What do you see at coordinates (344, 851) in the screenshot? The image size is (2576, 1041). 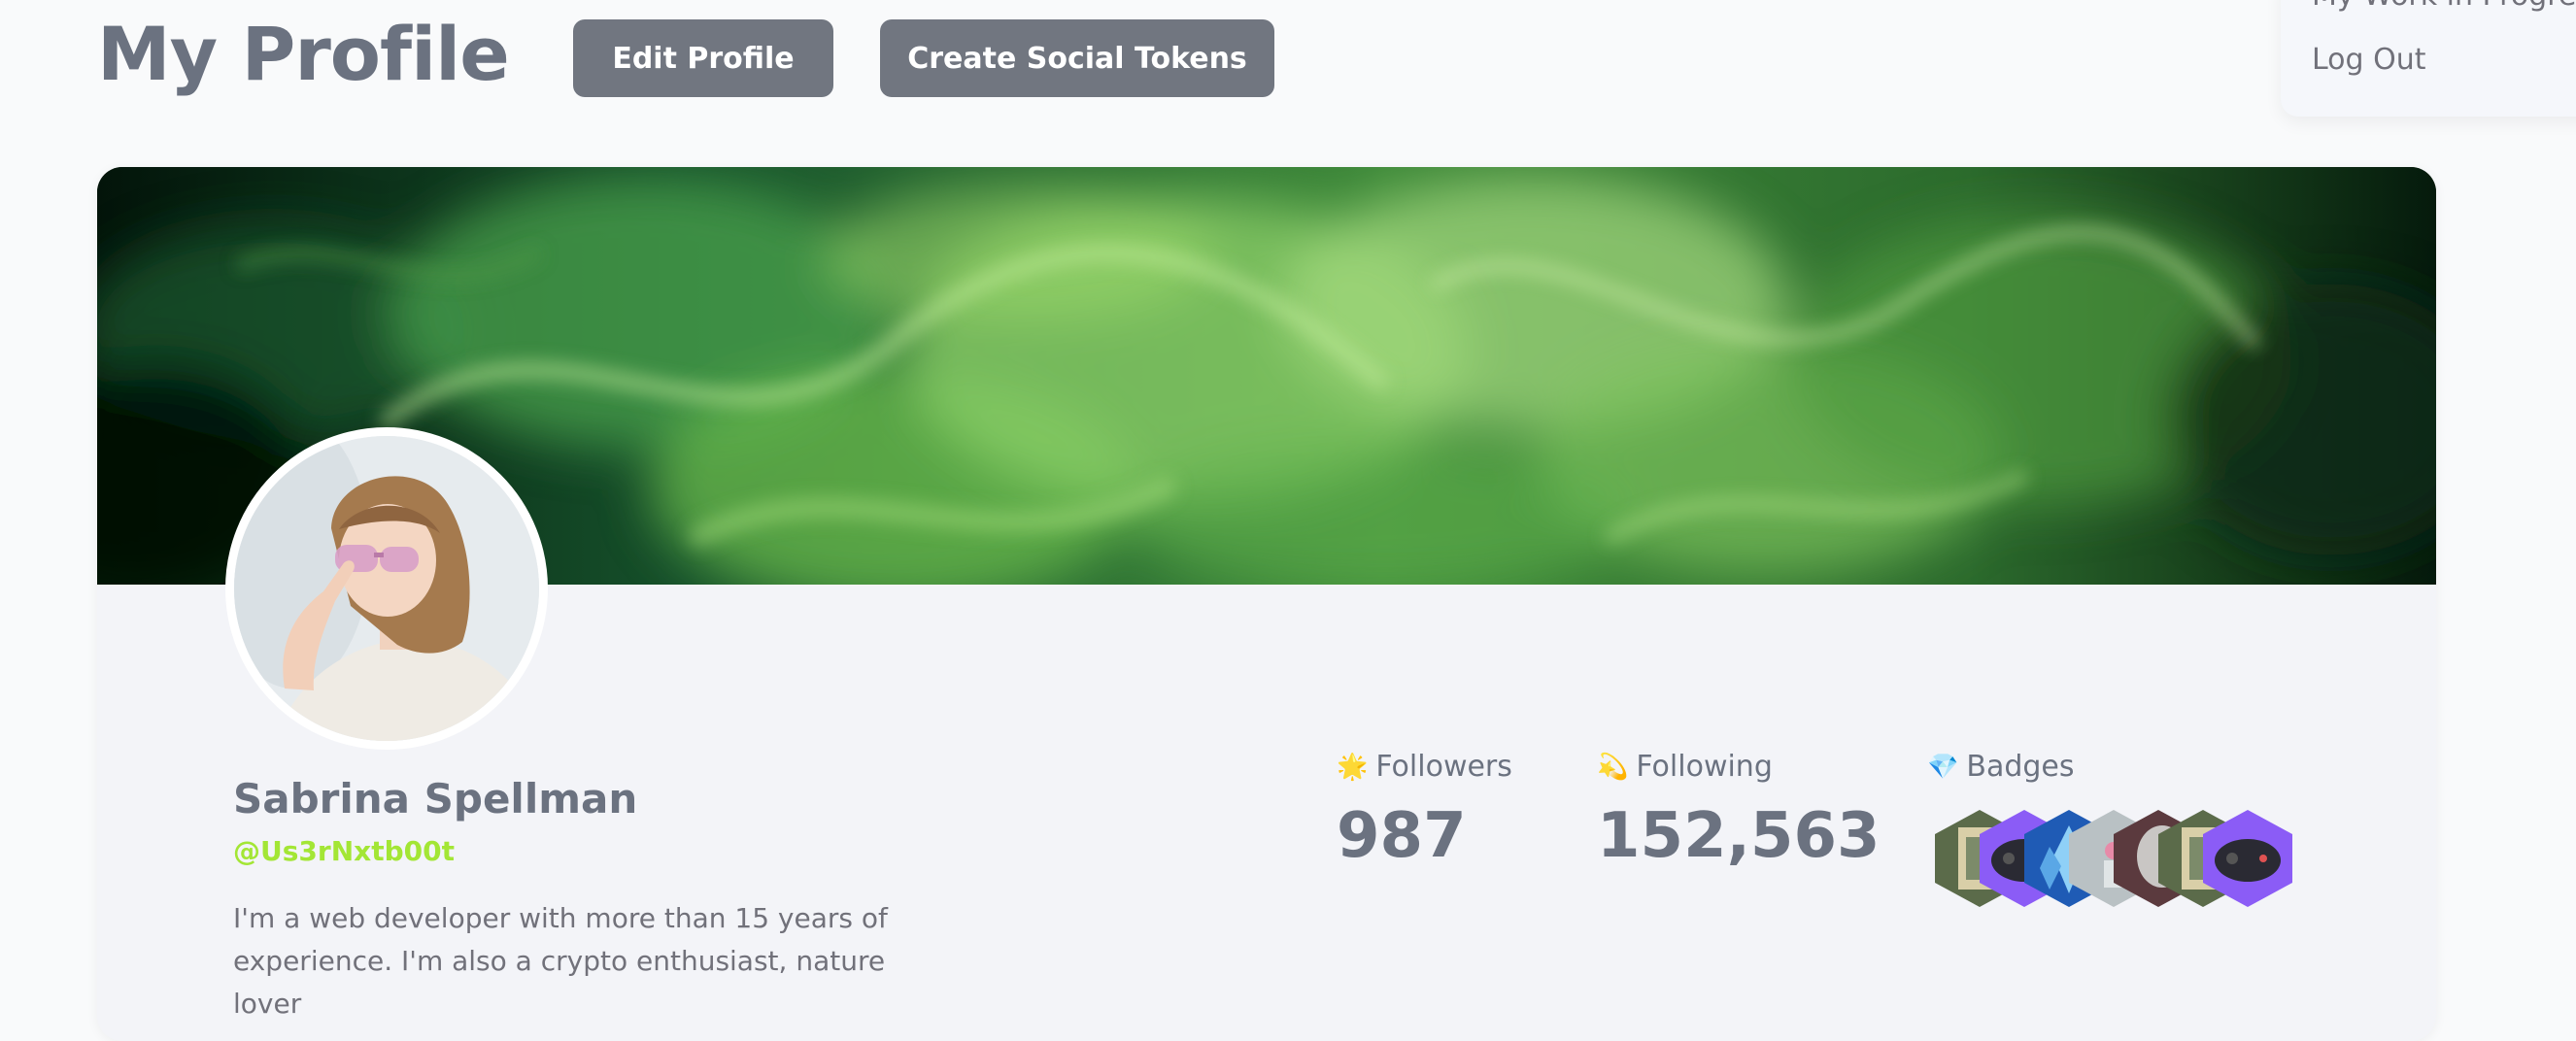 I see `profile-handle: @Us3rNxtb00t` at bounding box center [344, 851].